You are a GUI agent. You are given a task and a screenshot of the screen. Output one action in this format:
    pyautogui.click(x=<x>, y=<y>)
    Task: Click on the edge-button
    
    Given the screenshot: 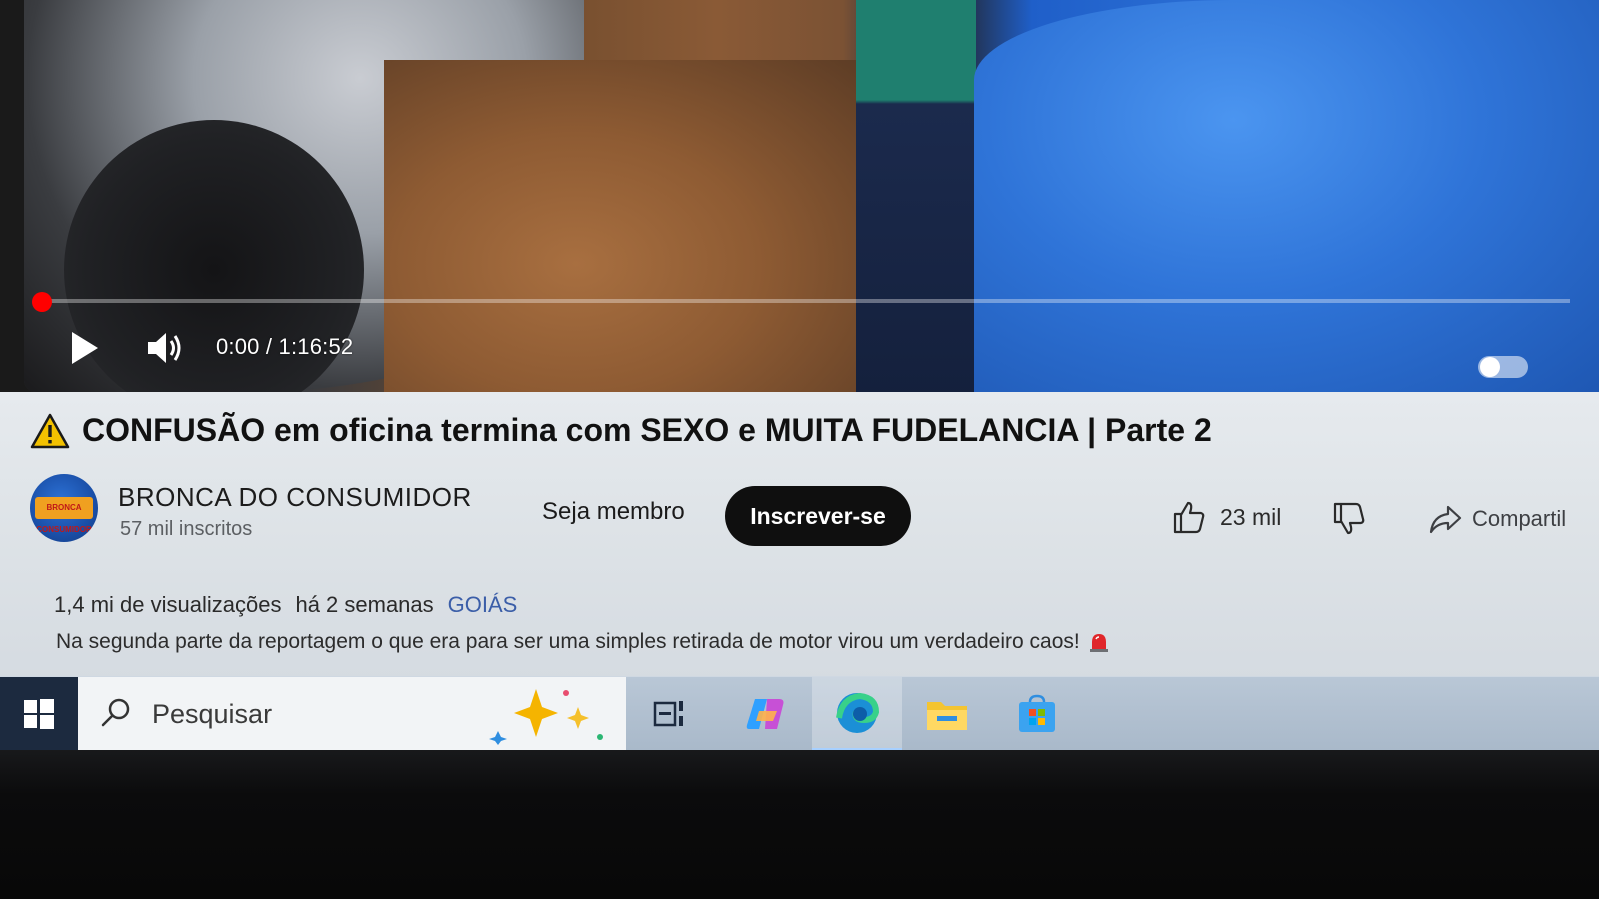 What is the action you would take?
    pyautogui.click(x=857, y=714)
    